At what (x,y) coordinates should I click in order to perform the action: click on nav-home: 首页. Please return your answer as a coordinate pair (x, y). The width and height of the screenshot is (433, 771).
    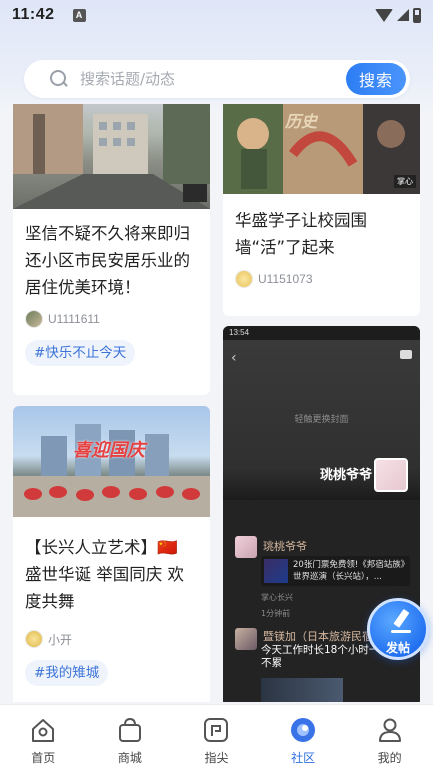
    Looking at the image, I should click on (43, 738).